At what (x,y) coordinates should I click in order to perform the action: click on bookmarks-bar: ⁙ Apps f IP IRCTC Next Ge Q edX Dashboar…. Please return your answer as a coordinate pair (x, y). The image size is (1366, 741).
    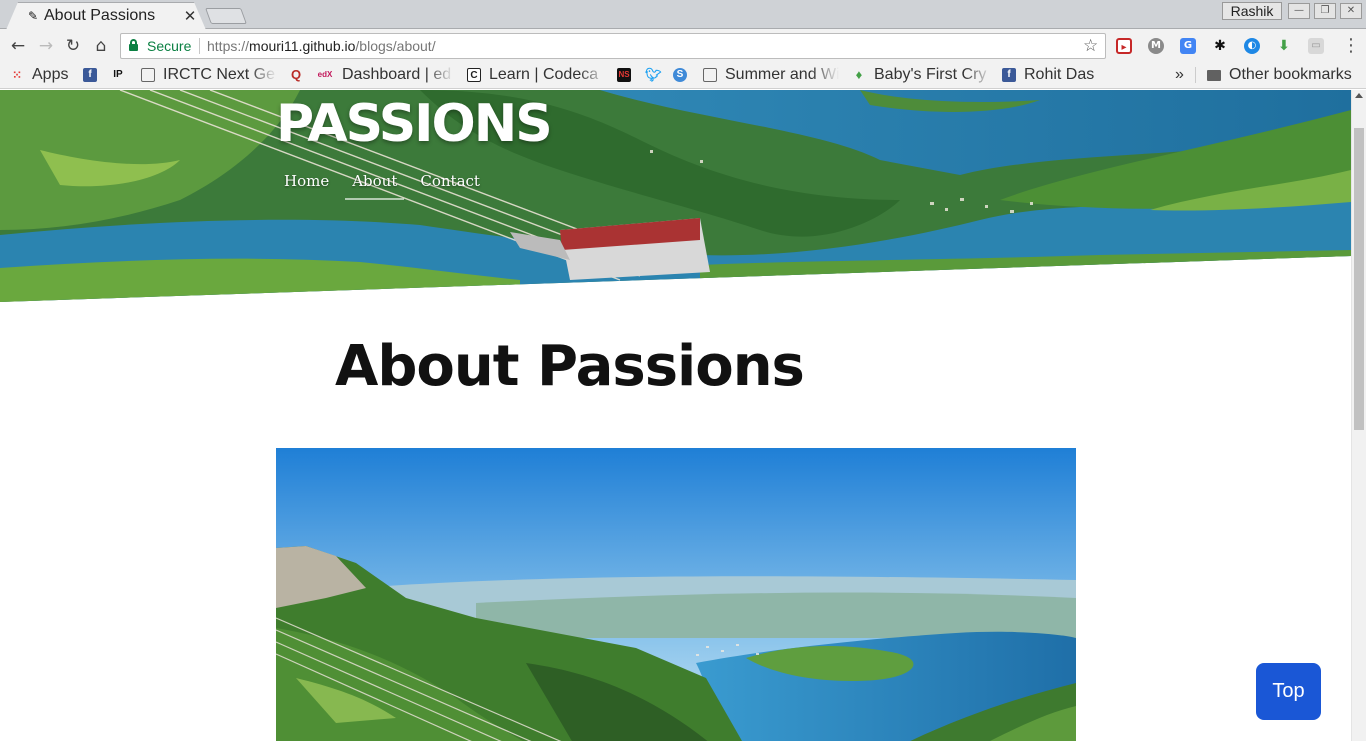
    Looking at the image, I should click on (683, 76).